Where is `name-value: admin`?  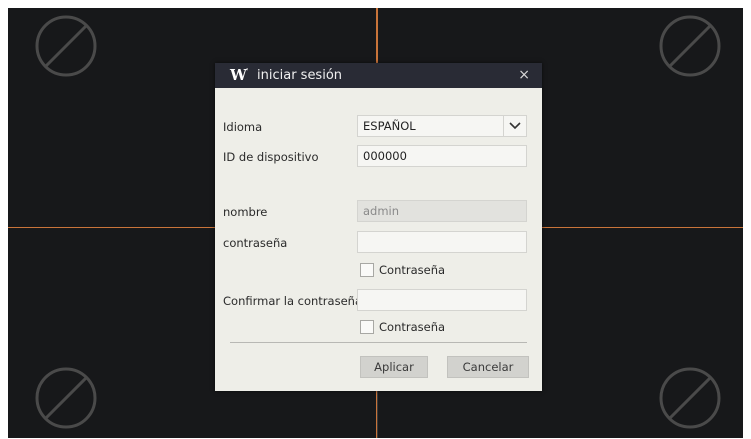
name-value: admin is located at coordinates (381, 211).